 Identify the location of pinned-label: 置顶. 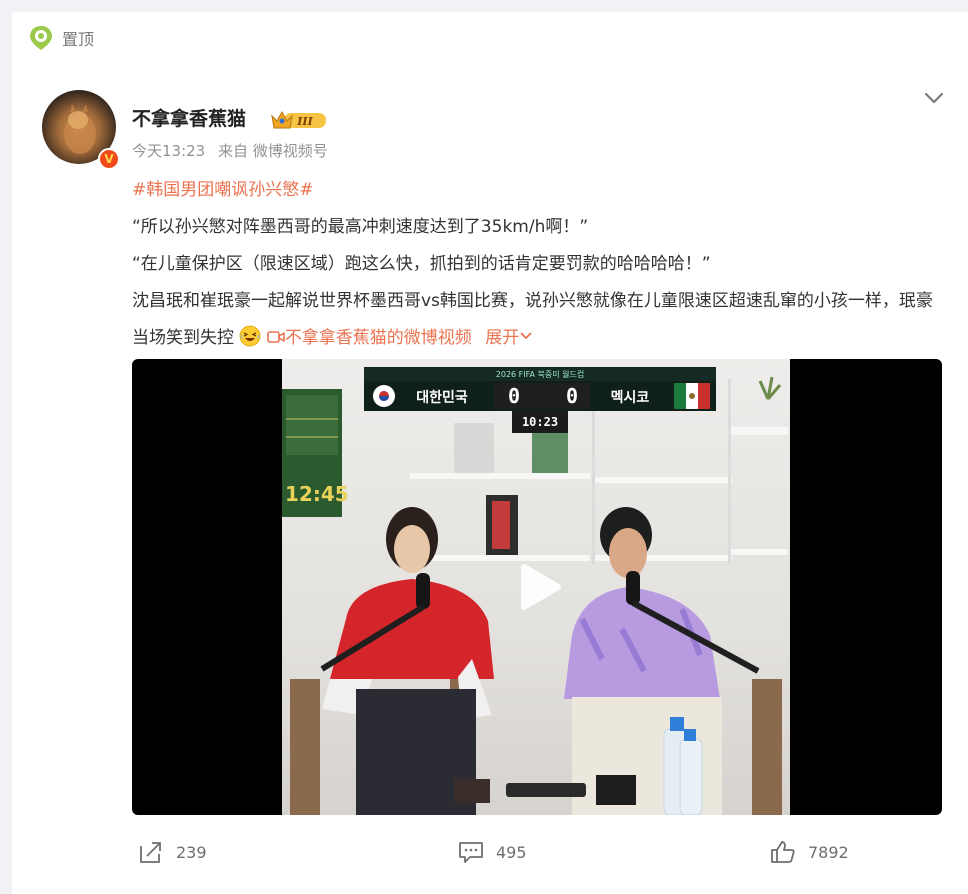
(78, 39).